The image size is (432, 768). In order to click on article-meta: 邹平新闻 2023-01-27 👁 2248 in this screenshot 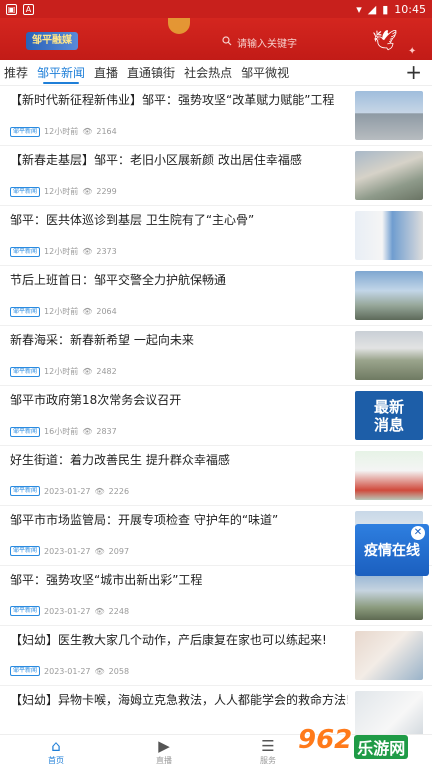, I will do `click(69, 611)`.